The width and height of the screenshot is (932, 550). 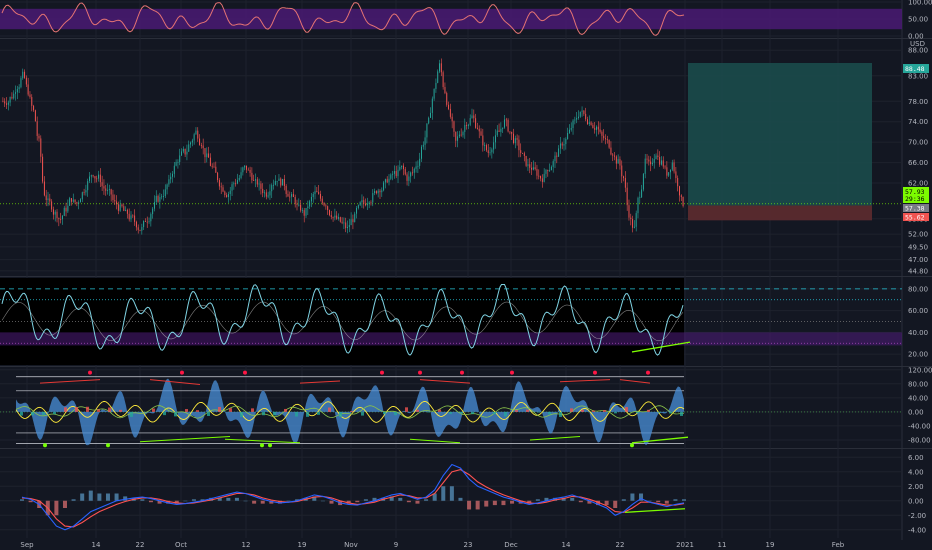 What do you see at coordinates (780, 134) in the screenshot?
I see `target-zone` at bounding box center [780, 134].